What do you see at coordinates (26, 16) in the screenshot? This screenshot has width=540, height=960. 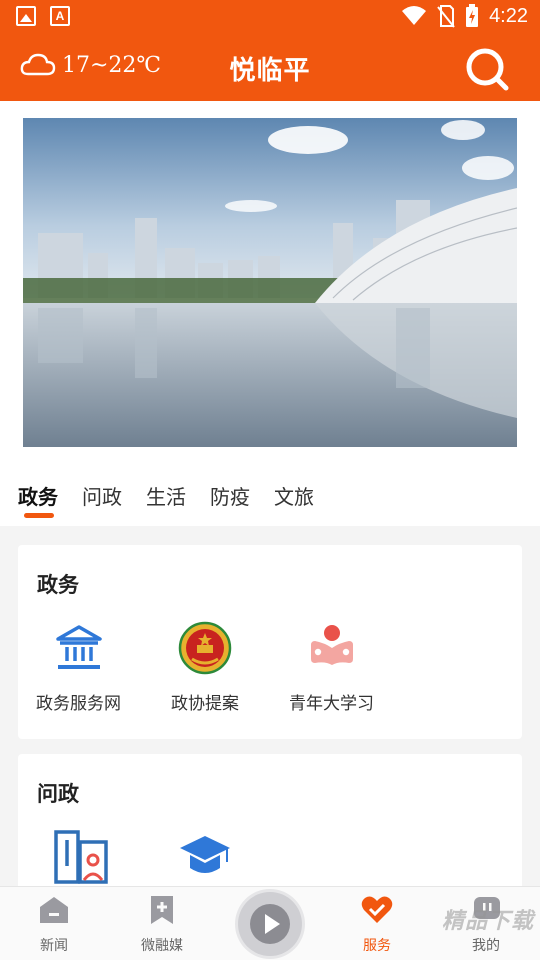 I see `gallery-notification-icon` at bounding box center [26, 16].